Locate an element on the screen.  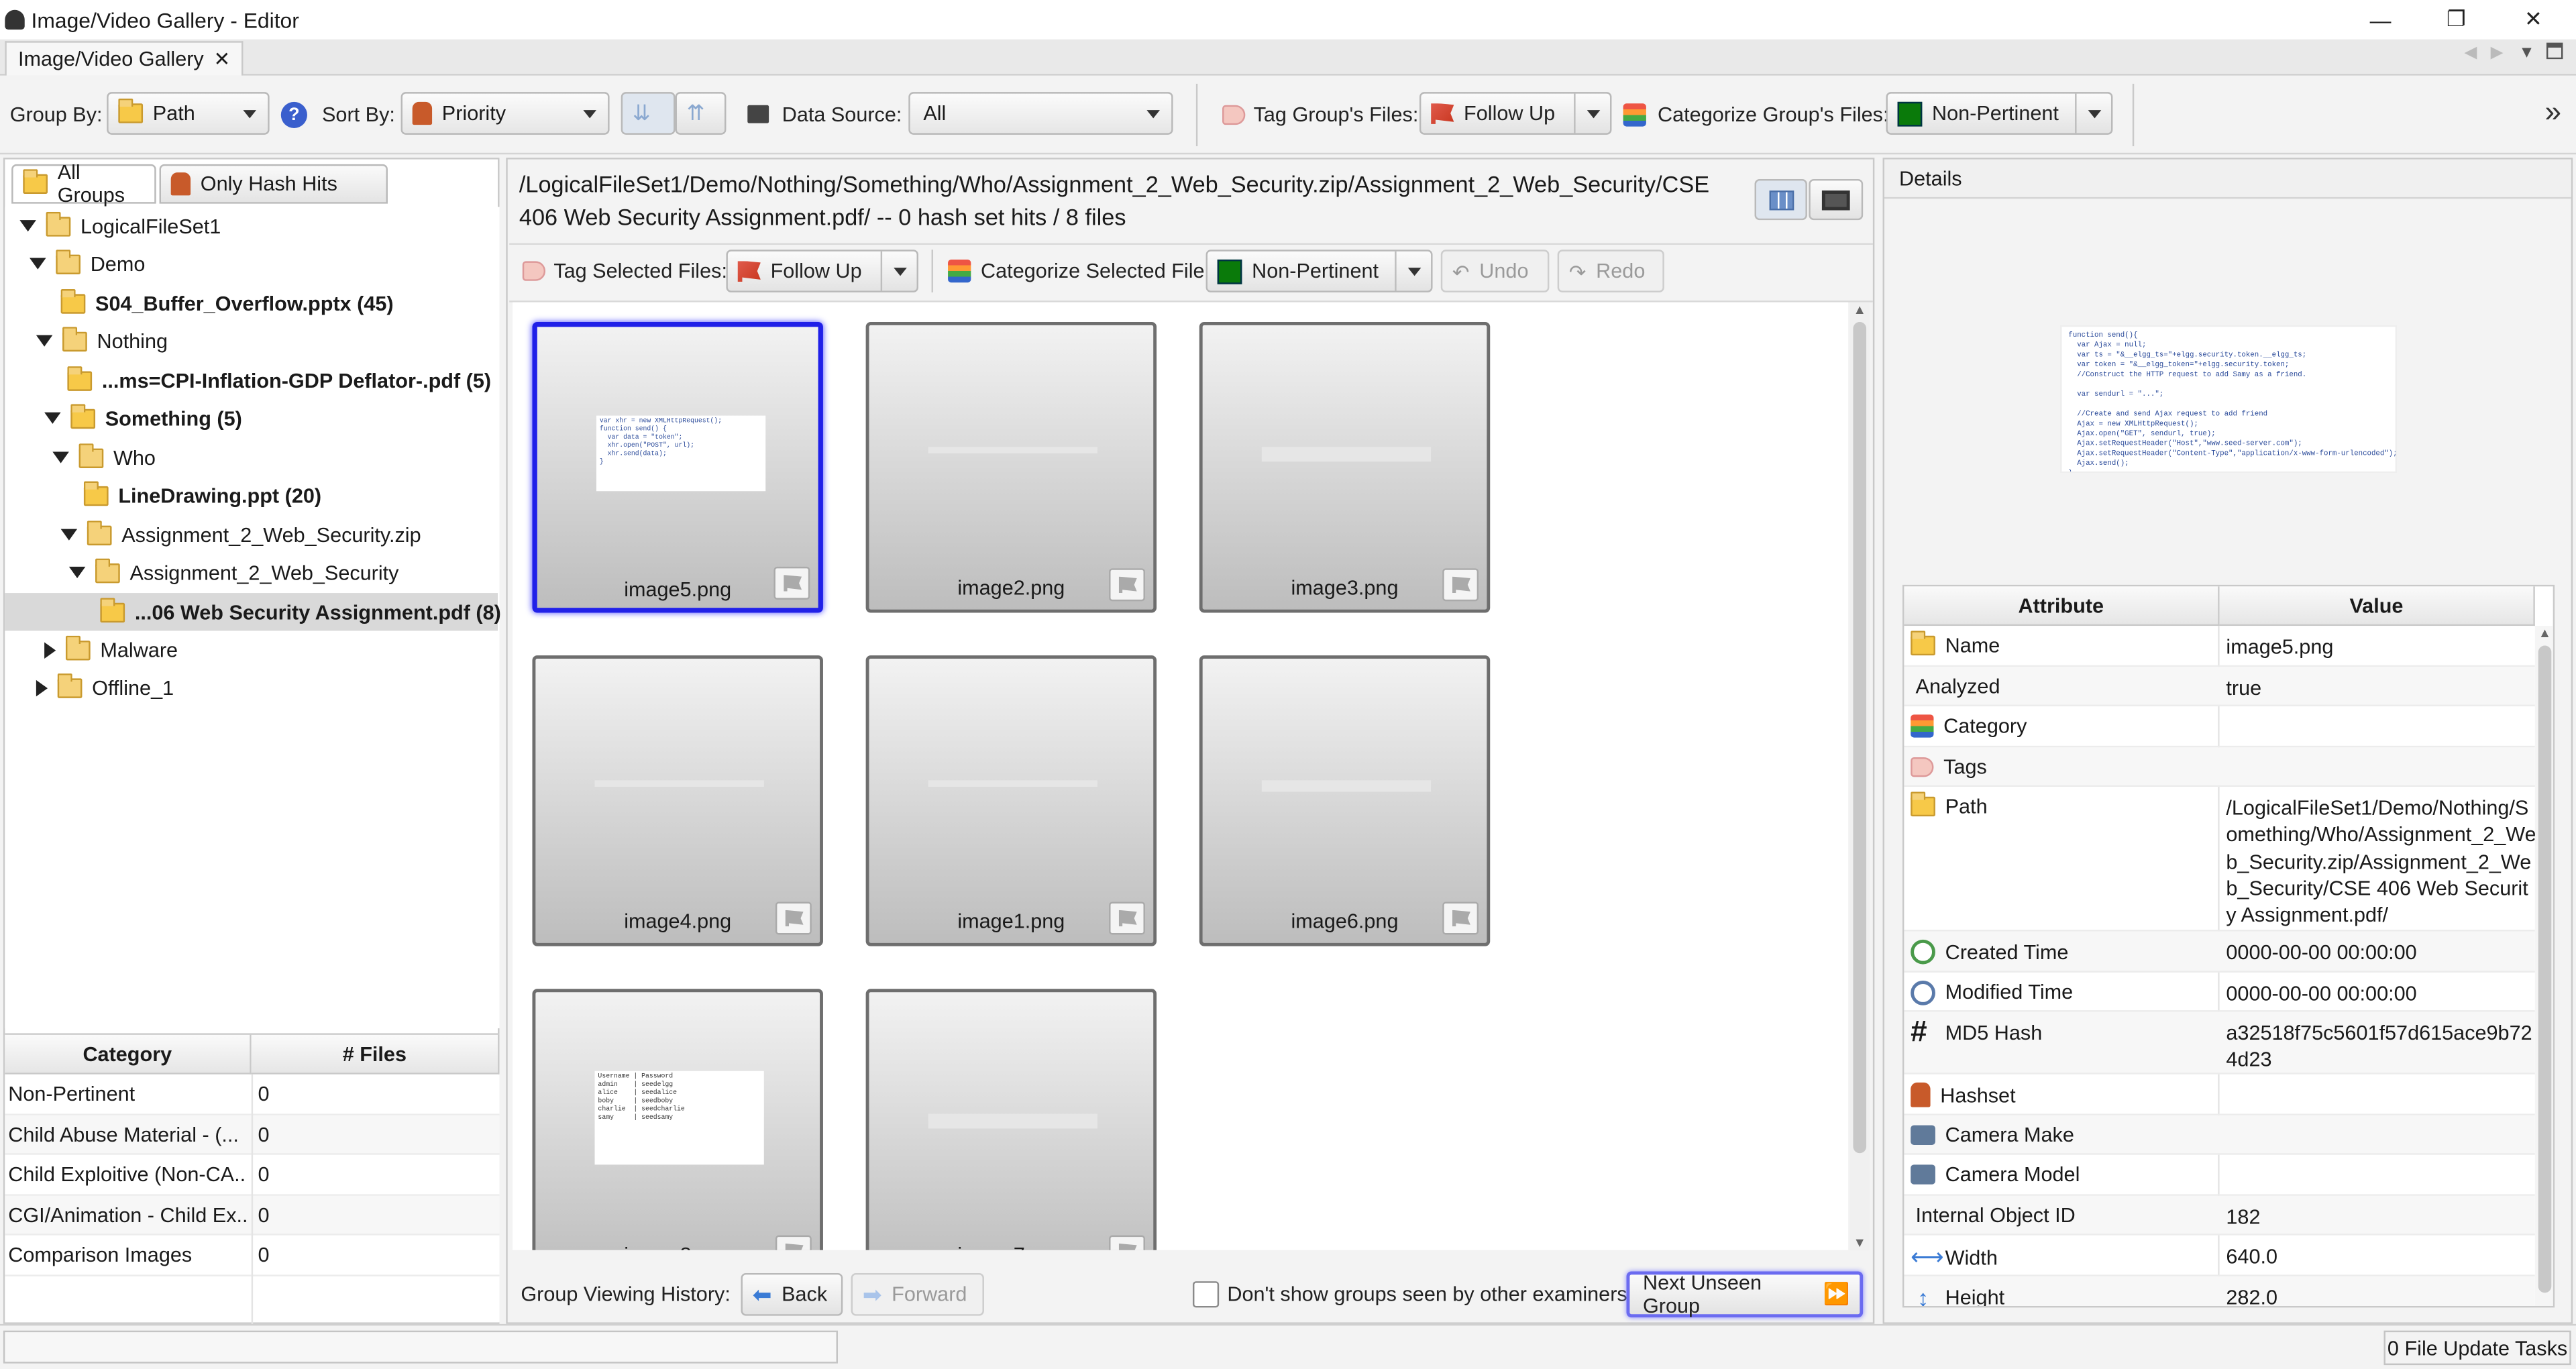
sort-by-select: Priority is located at coordinates (505, 114).